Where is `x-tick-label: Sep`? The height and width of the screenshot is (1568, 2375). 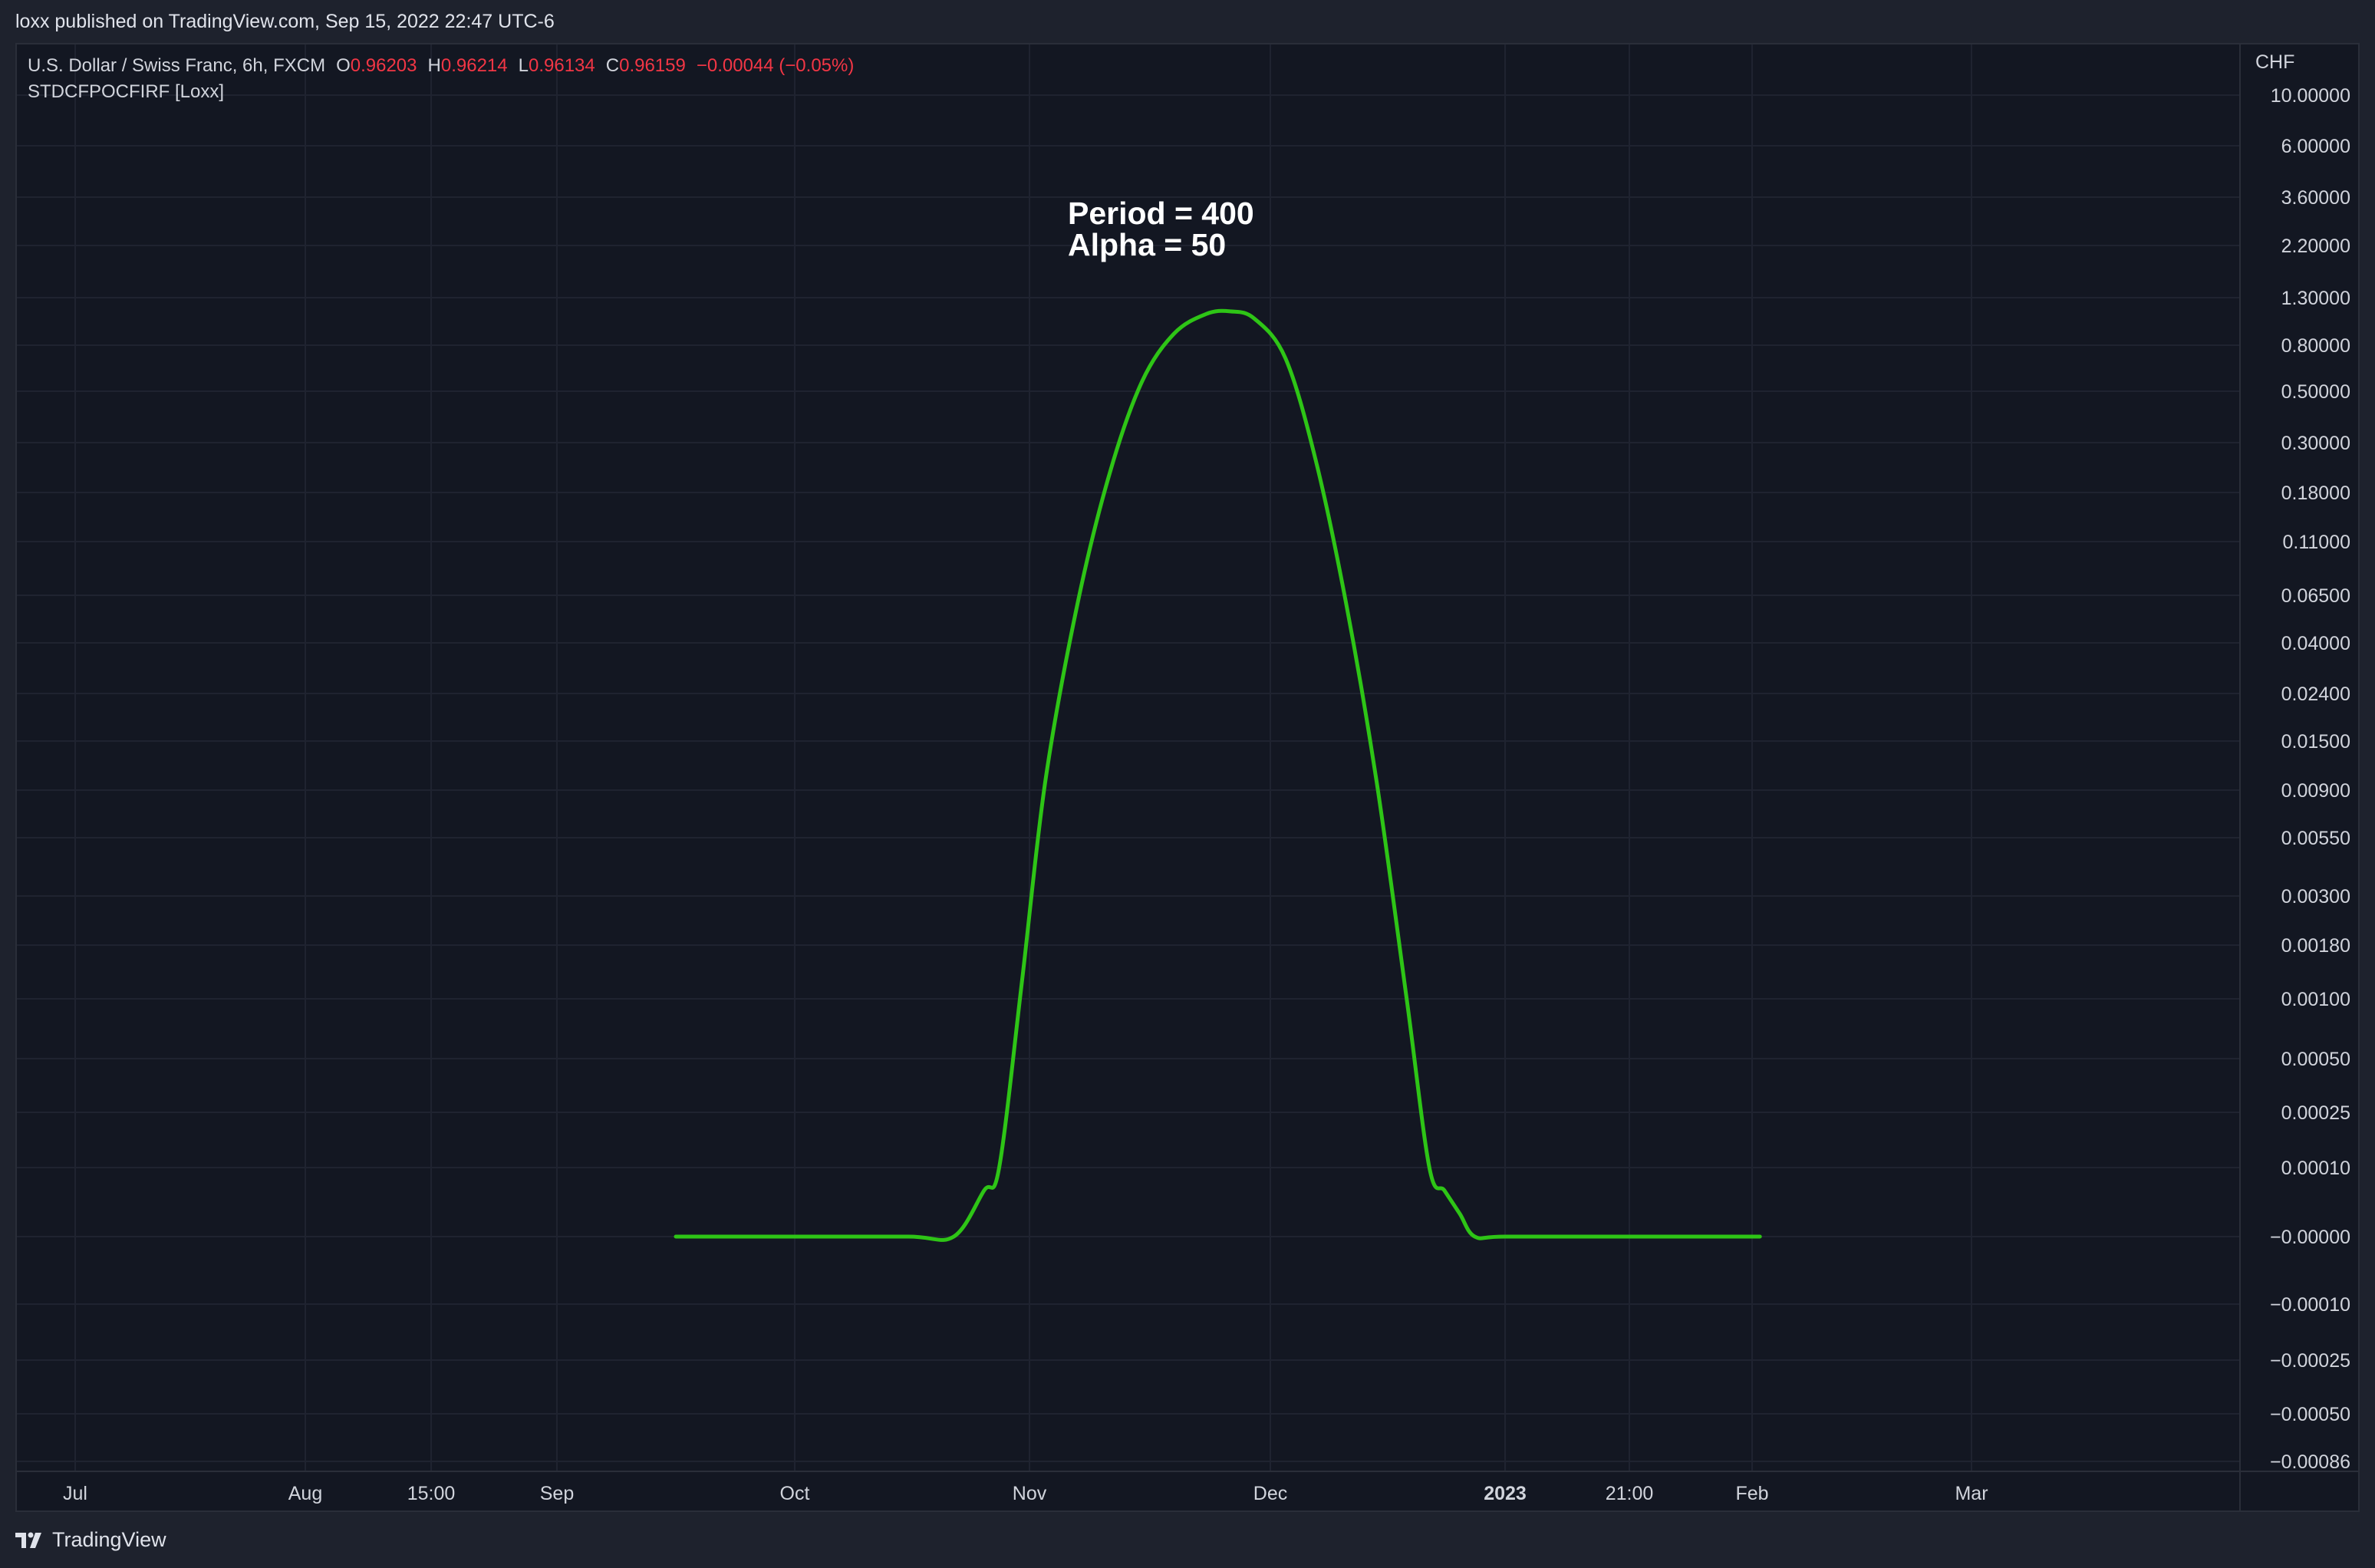
x-tick-label: Sep is located at coordinates (557, 1493).